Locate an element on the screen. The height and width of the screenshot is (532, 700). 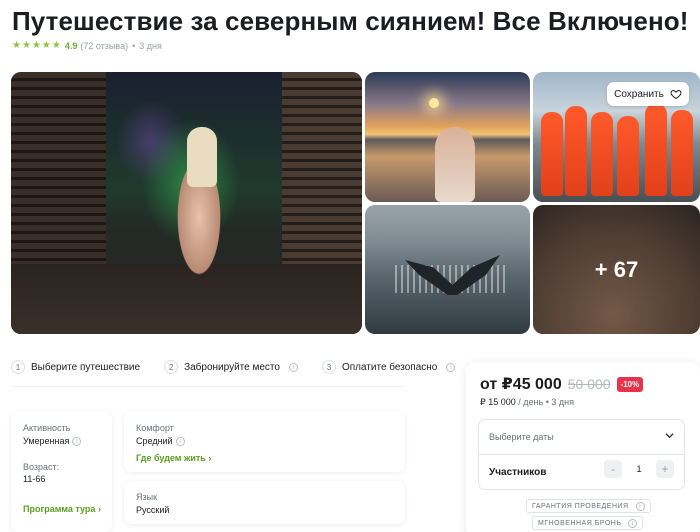
step-number: 3 is located at coordinates (328, 367).